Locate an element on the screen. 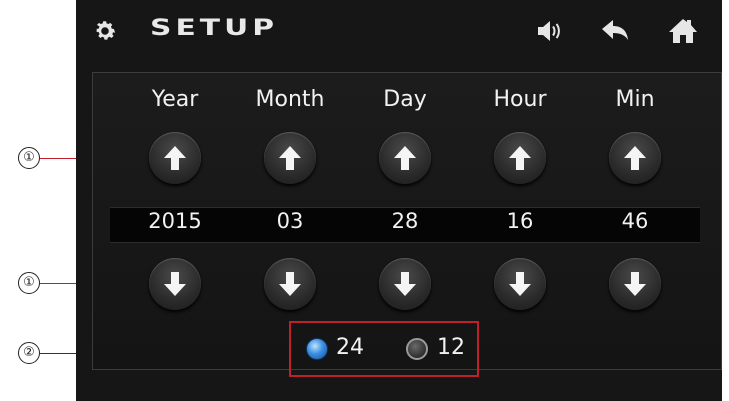 This screenshot has height=401, width=729. sound-icon is located at coordinates (550, 31).